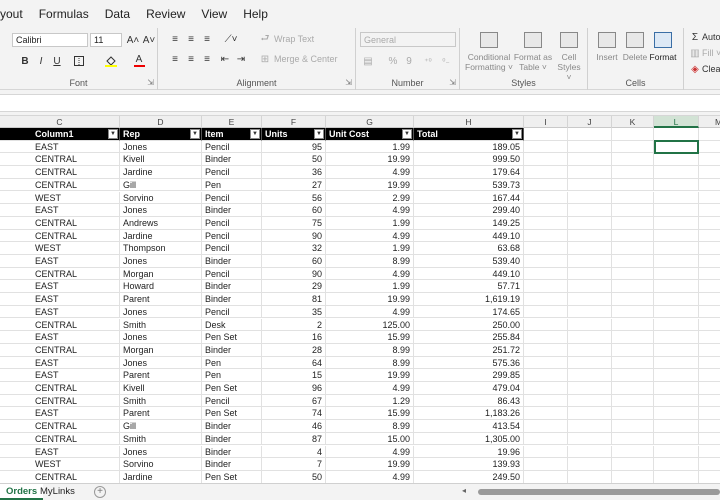 Image resolution: width=720 pixels, height=500 pixels. I want to click on cell-units: 50, so click(294, 476).